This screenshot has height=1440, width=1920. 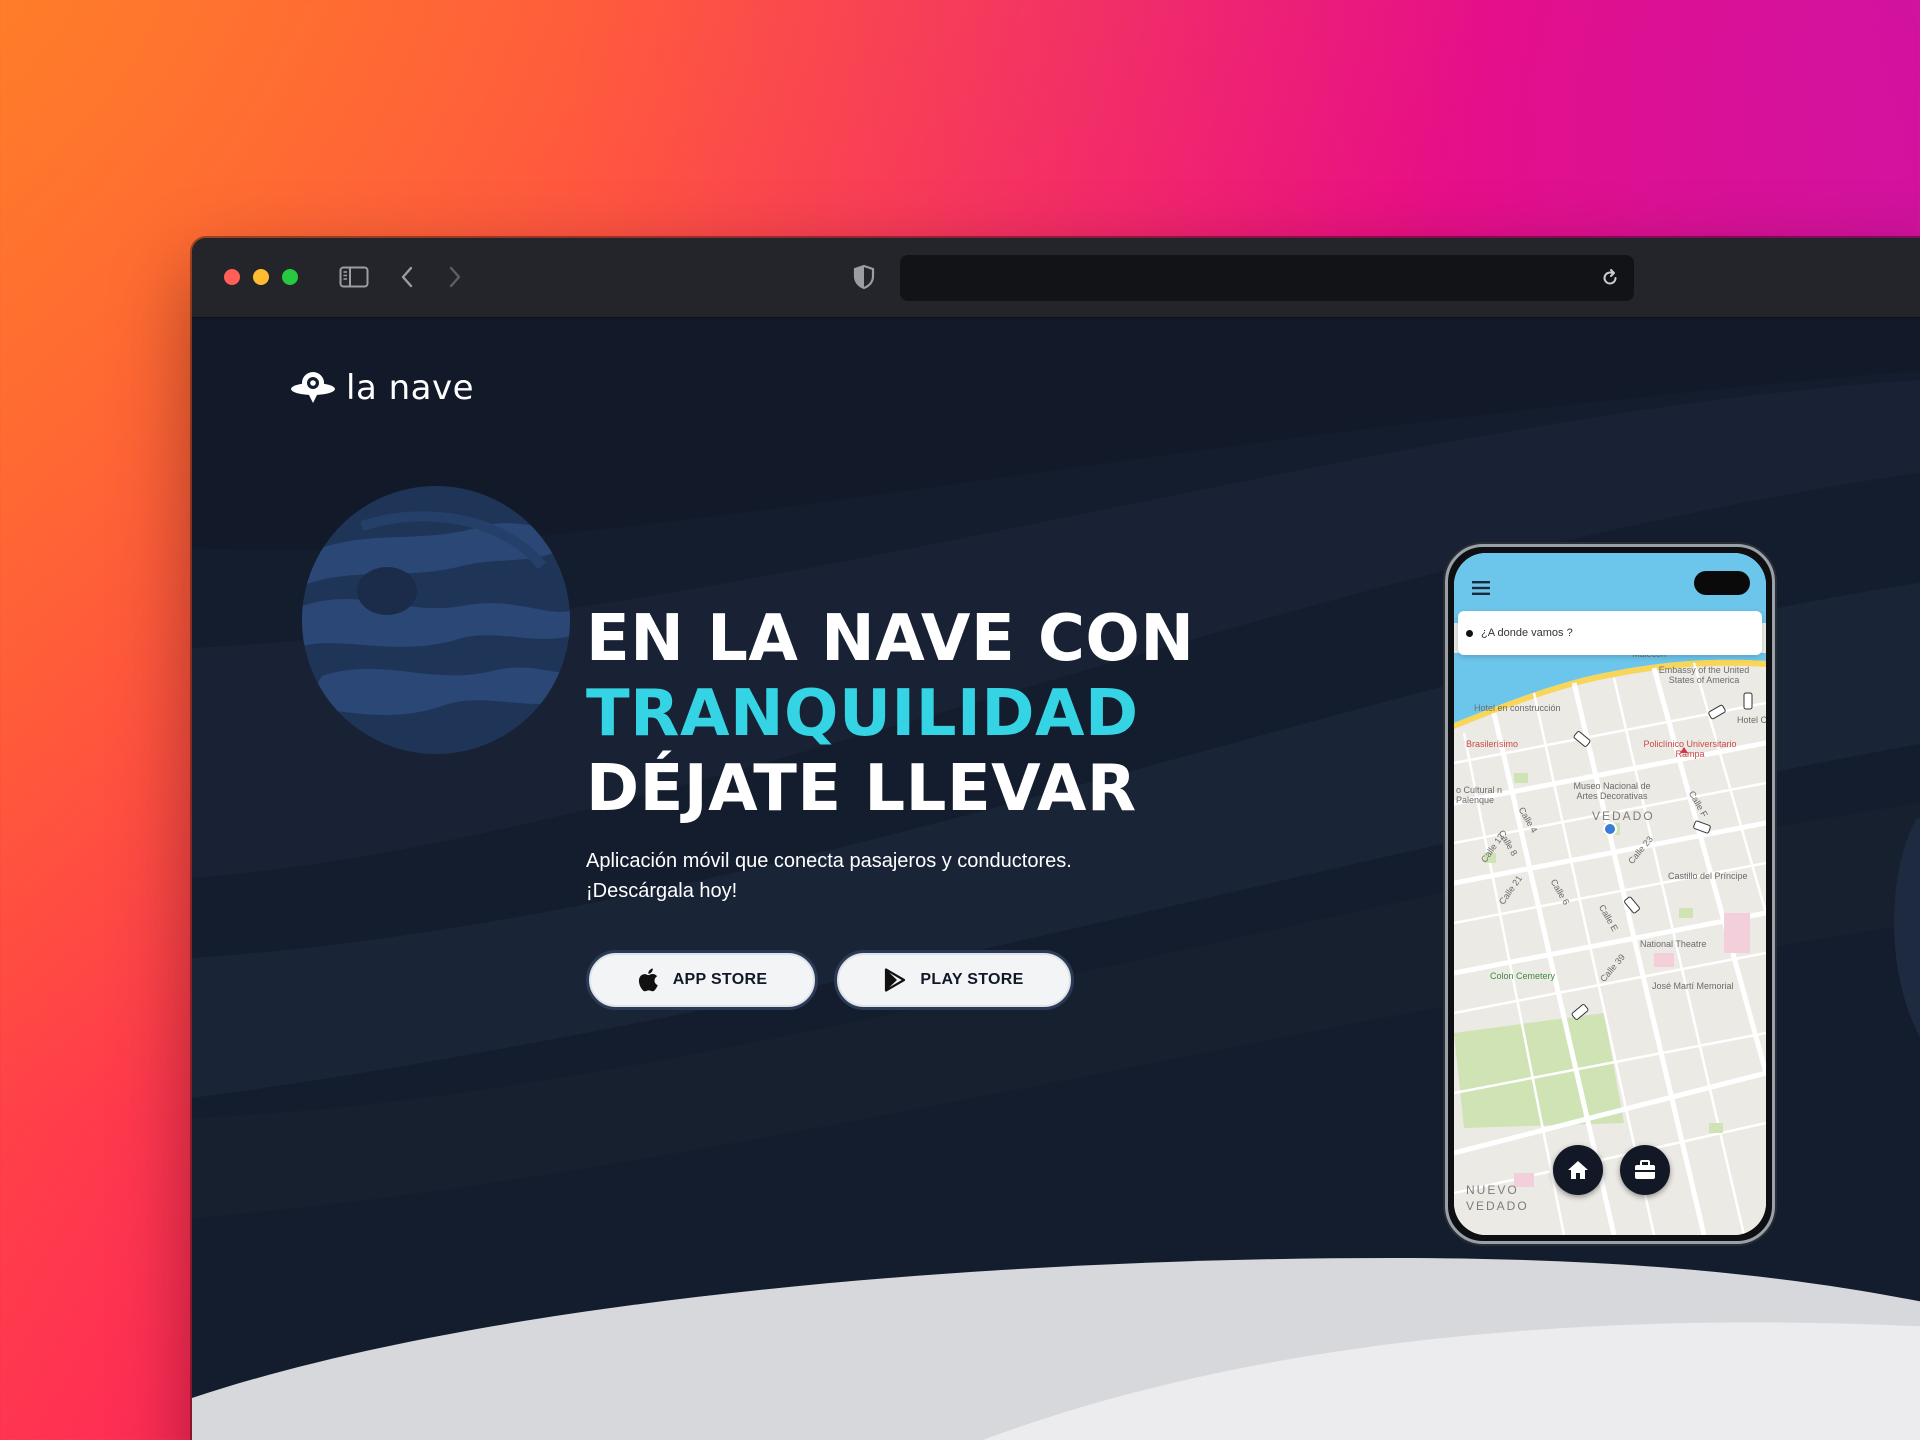 I want to click on map-label: Brasilerísimo, so click(x=1492, y=744).